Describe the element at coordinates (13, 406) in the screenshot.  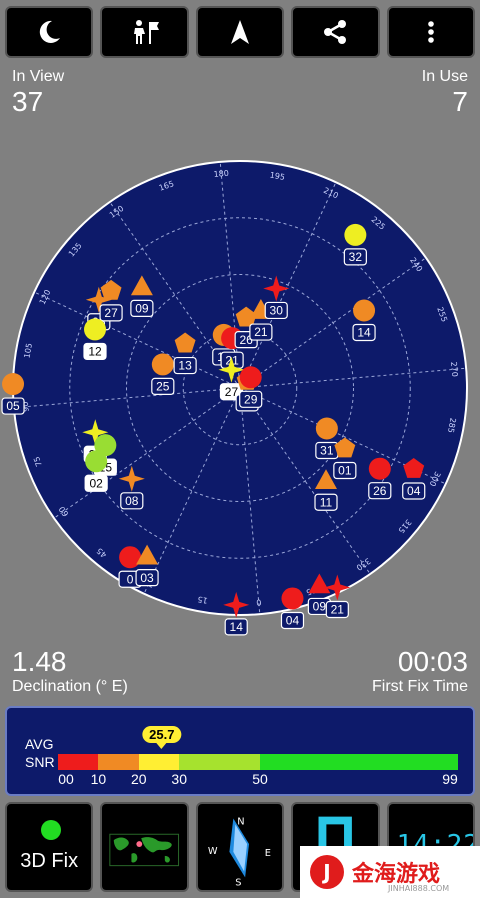
I see `satellite-id: 05` at that location.